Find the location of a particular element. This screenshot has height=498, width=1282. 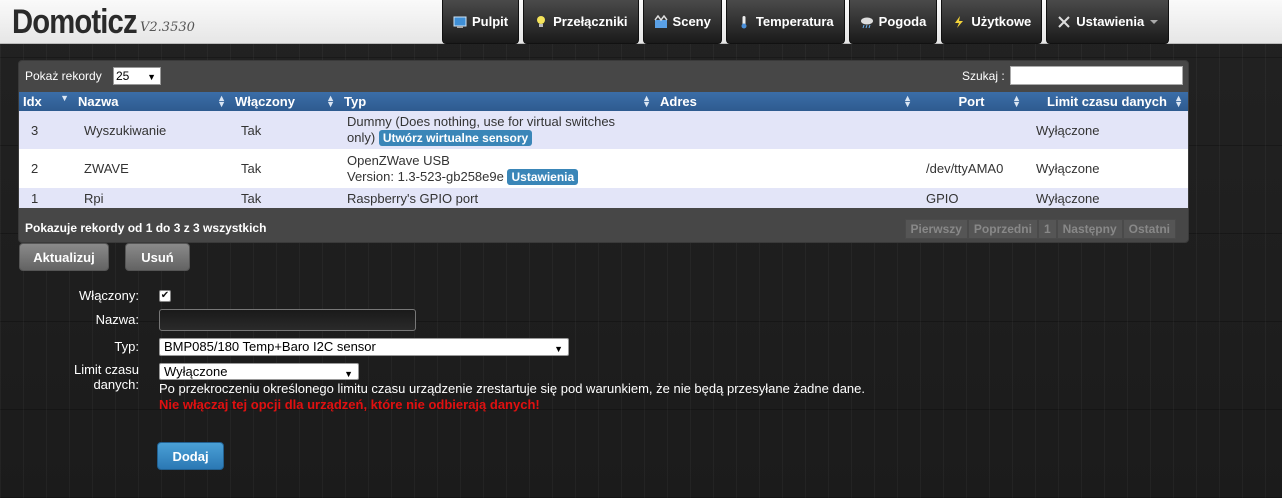

create-virtual-sensors-button: Utwórz wirtualne sensory is located at coordinates (455, 138).